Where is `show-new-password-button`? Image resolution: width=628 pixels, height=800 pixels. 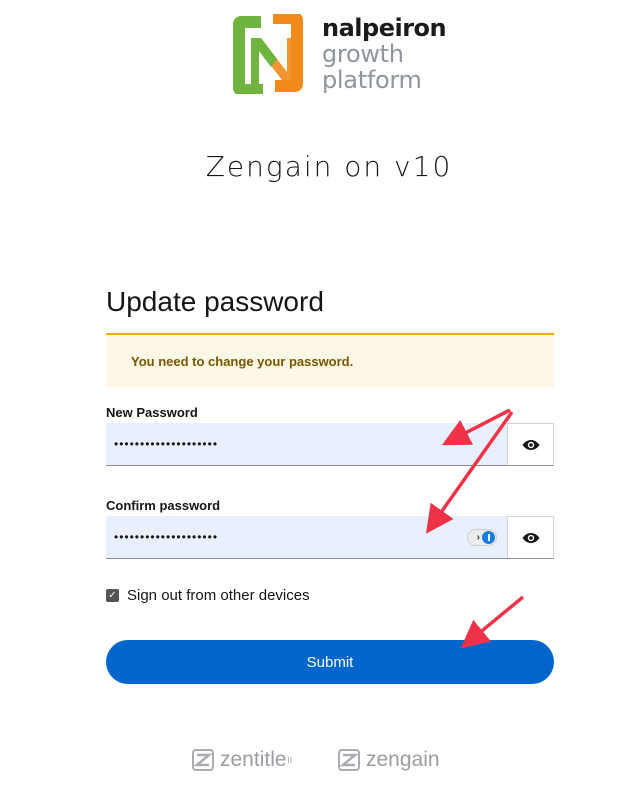
show-new-password-button is located at coordinates (530, 444).